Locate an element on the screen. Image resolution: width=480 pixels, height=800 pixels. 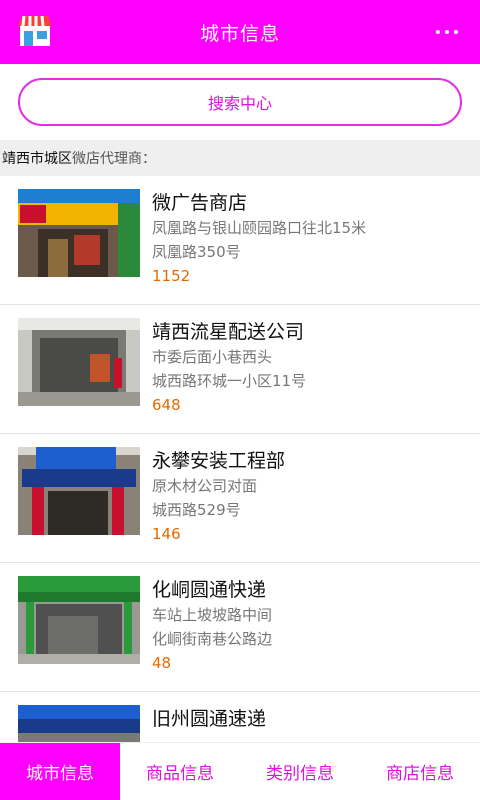
tab-store-info: 商店信息 is located at coordinates (420, 771).